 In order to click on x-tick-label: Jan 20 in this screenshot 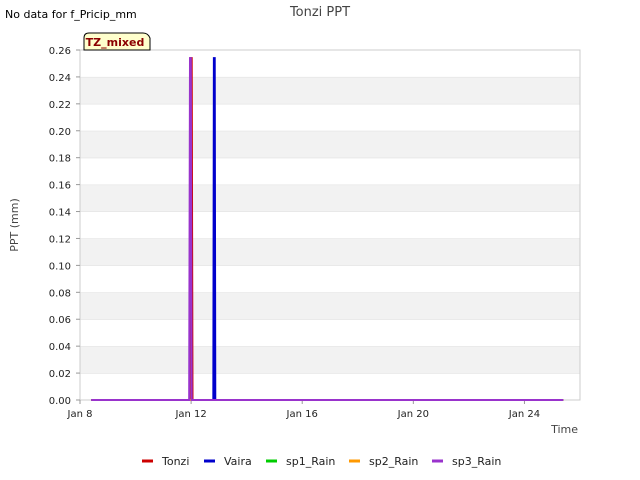, I will do `click(413, 414)`.